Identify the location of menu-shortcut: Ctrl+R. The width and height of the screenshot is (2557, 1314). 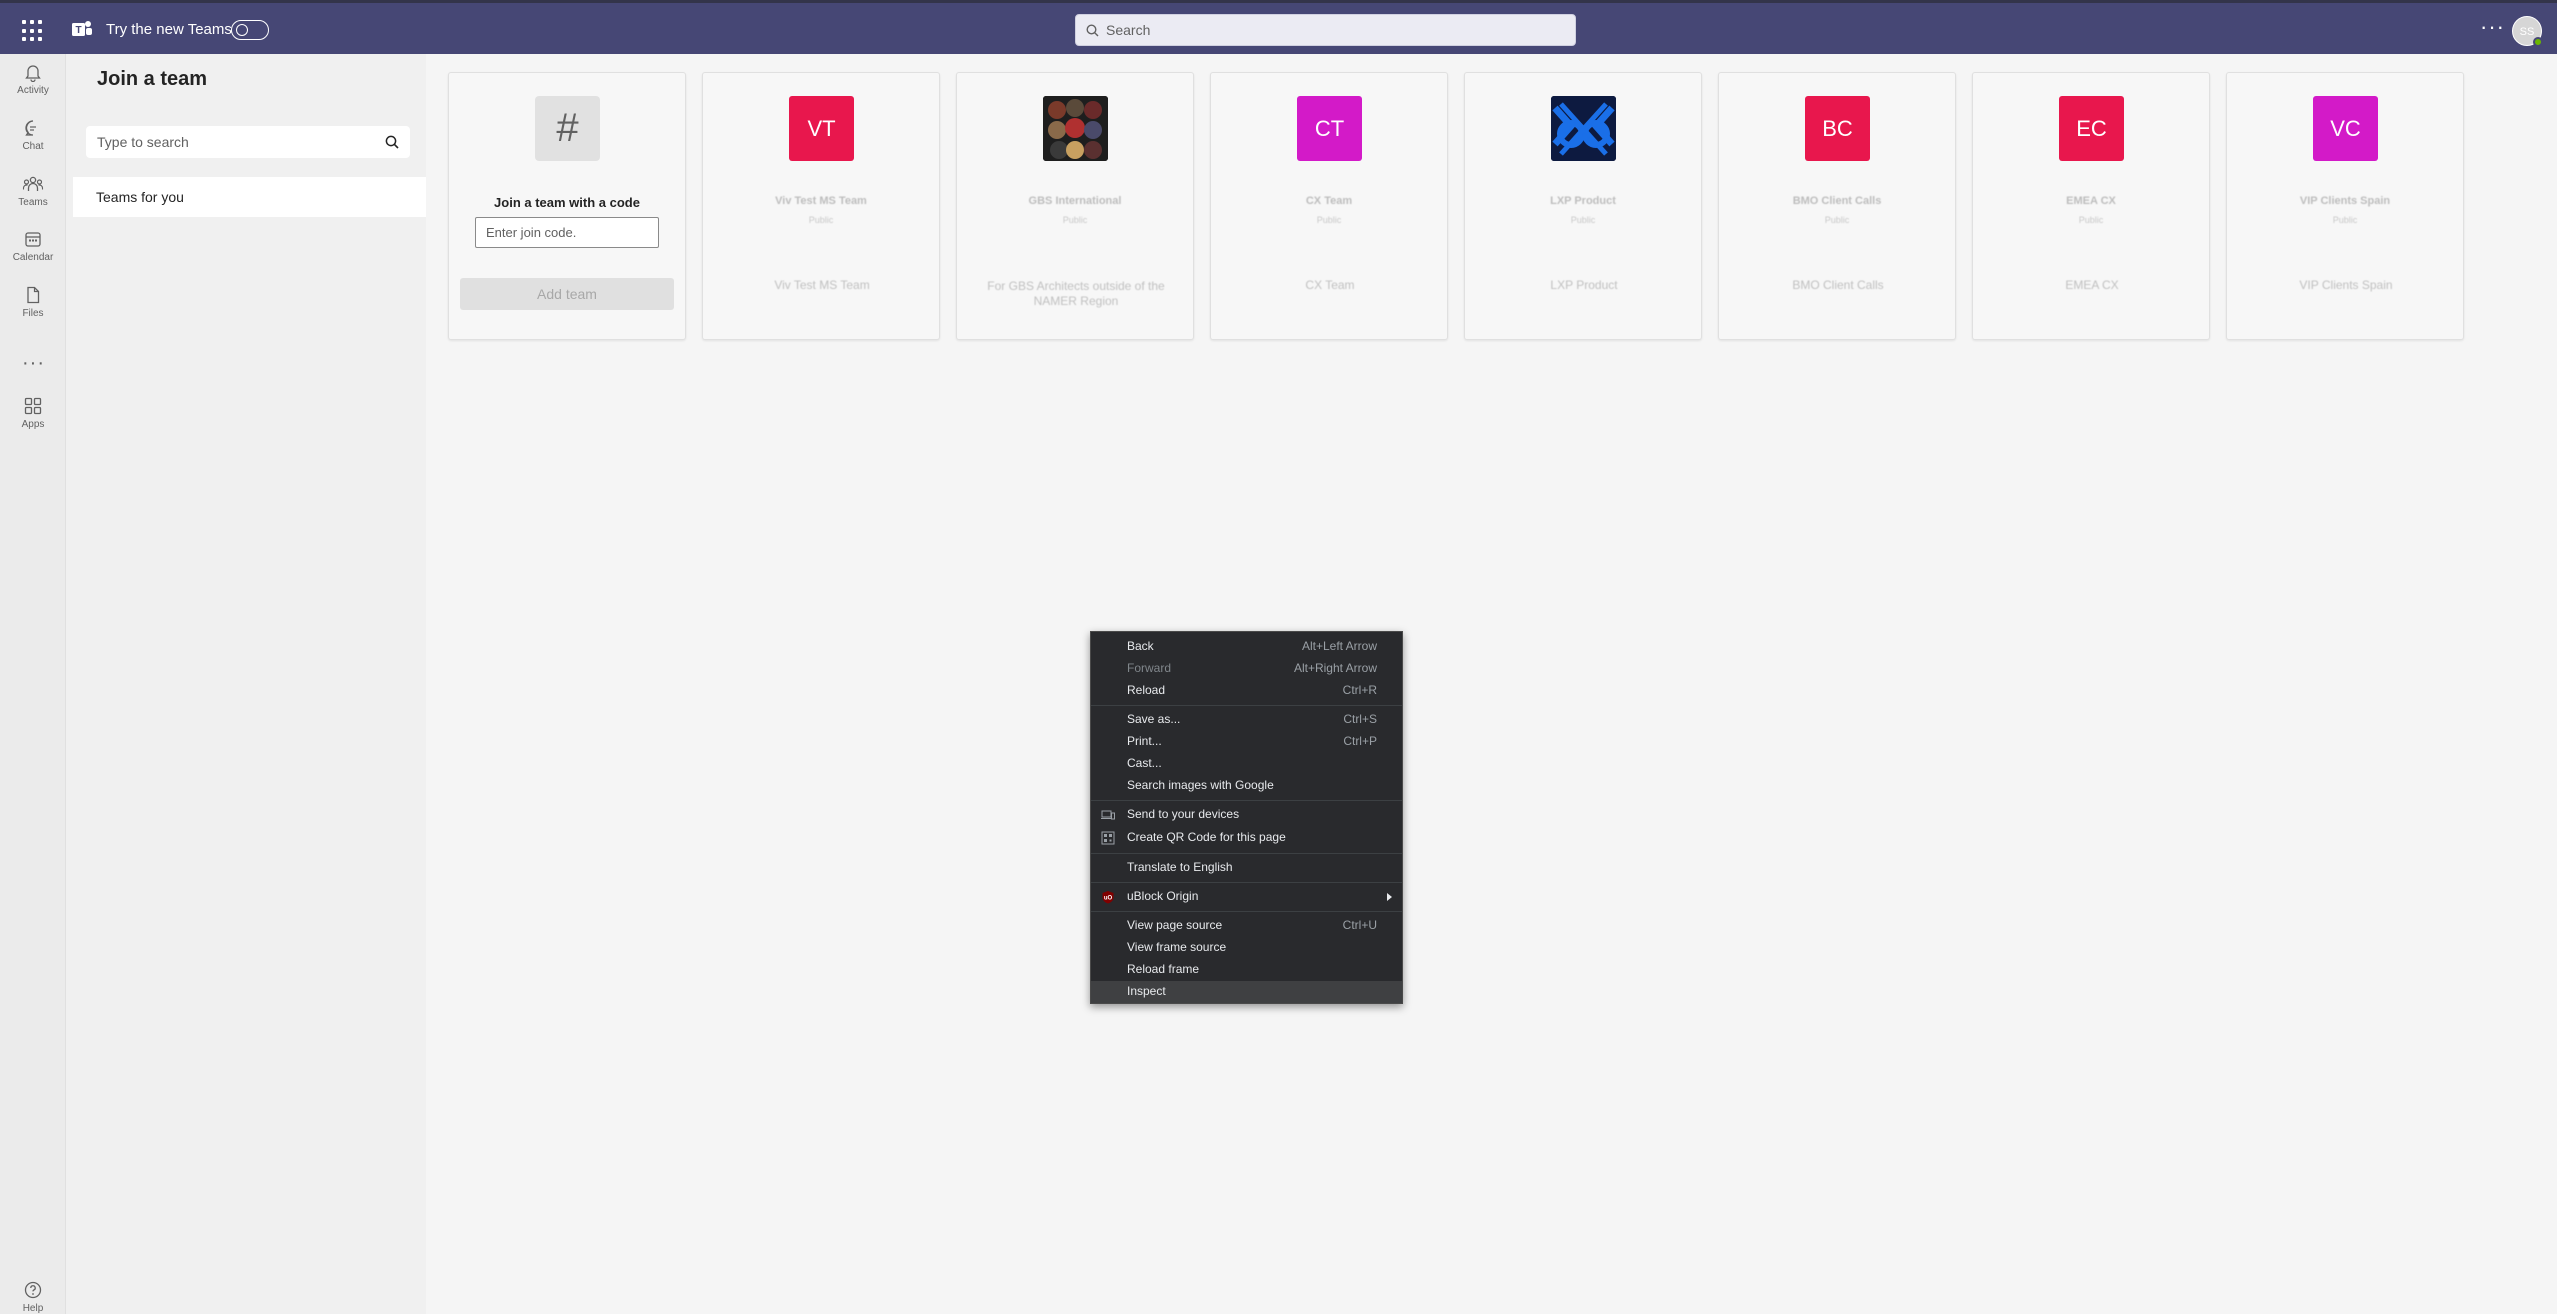
(1359, 690).